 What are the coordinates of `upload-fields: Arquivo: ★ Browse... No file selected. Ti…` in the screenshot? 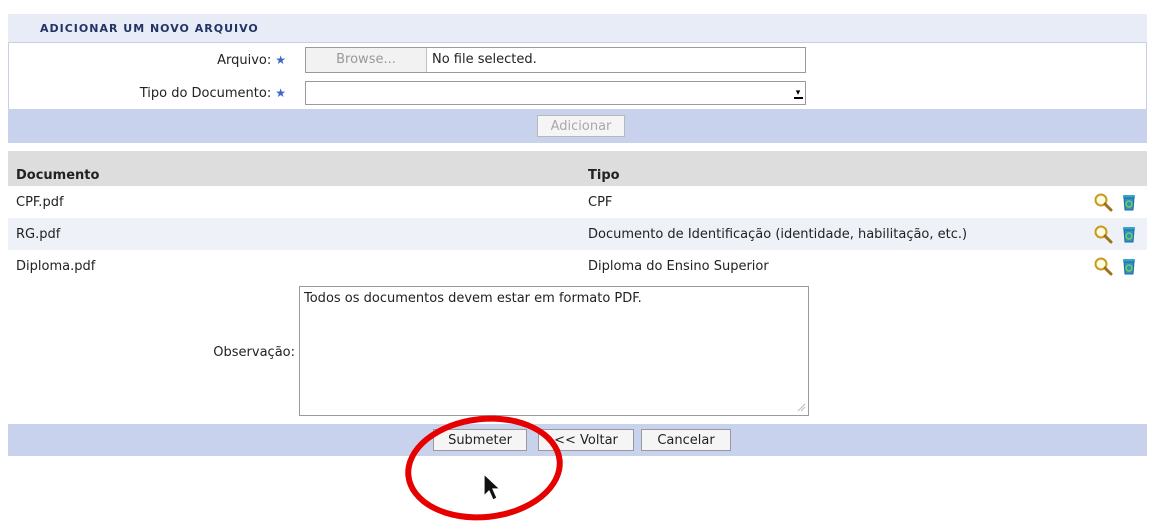 It's located at (577, 76).